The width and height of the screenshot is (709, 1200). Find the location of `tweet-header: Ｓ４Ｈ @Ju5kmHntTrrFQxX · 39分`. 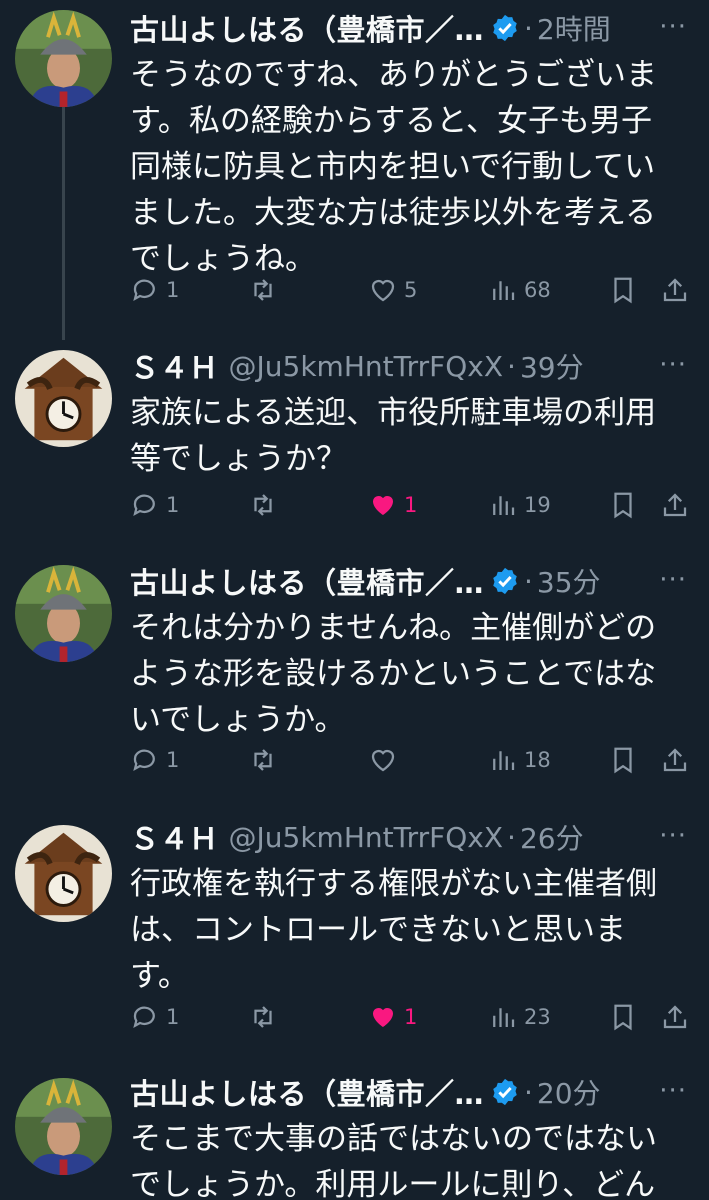

tweet-header: Ｓ４Ｈ @Ju5kmHntTrrFQxX · 39分 is located at coordinates (412, 366).